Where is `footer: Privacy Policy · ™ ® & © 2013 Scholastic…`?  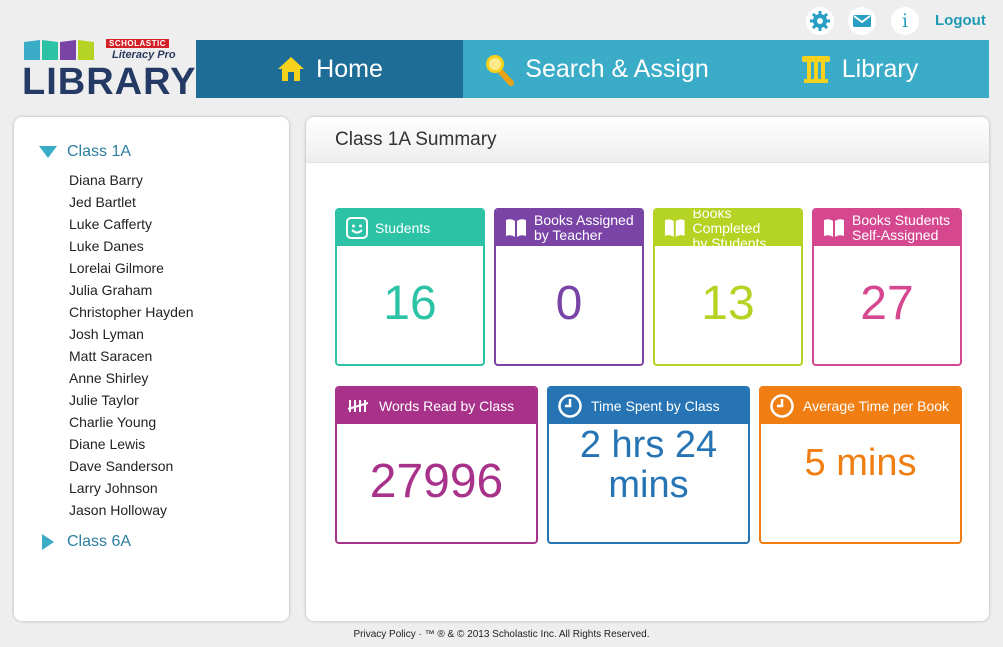
footer: Privacy Policy · ™ ® & © 2013 Scholastic… is located at coordinates (501, 634).